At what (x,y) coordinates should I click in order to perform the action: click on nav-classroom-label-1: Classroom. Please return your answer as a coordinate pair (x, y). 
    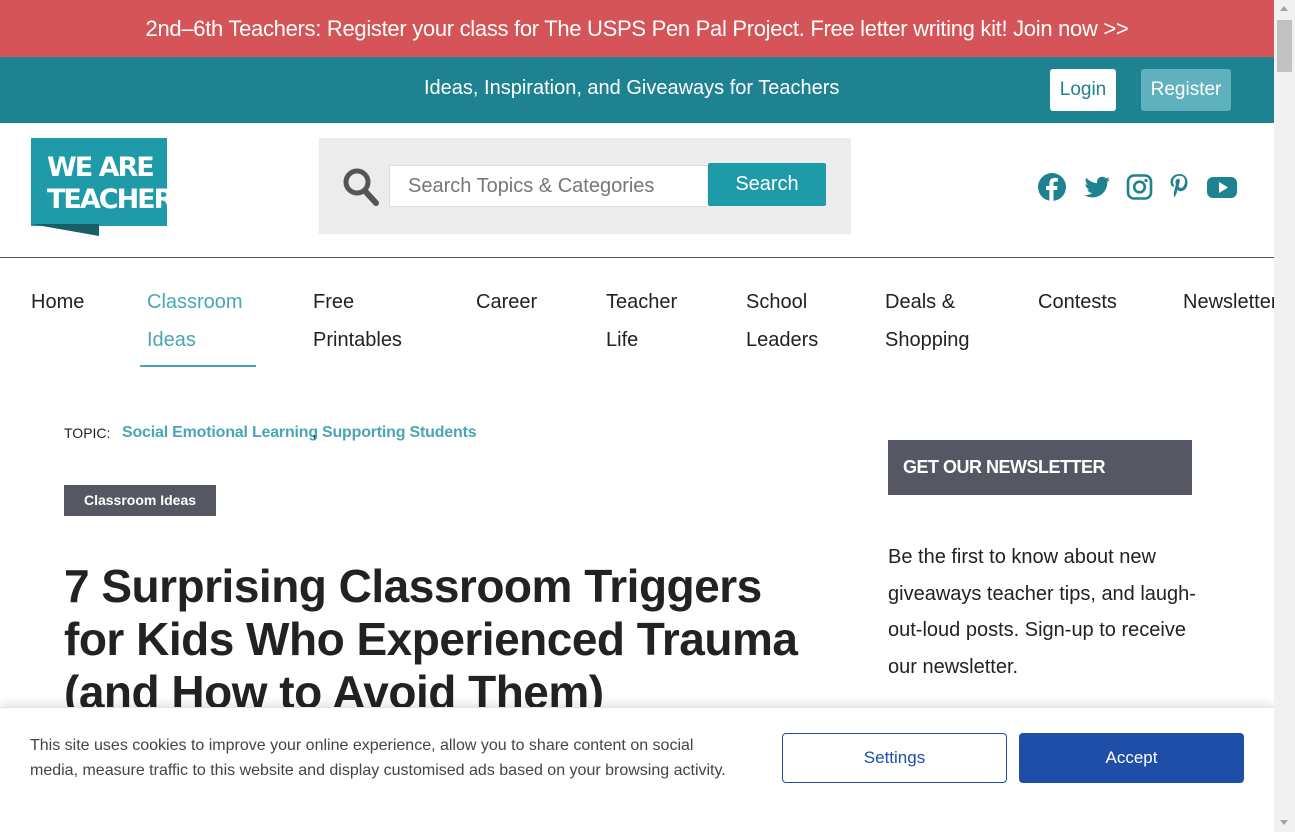
    Looking at the image, I should click on (195, 302).